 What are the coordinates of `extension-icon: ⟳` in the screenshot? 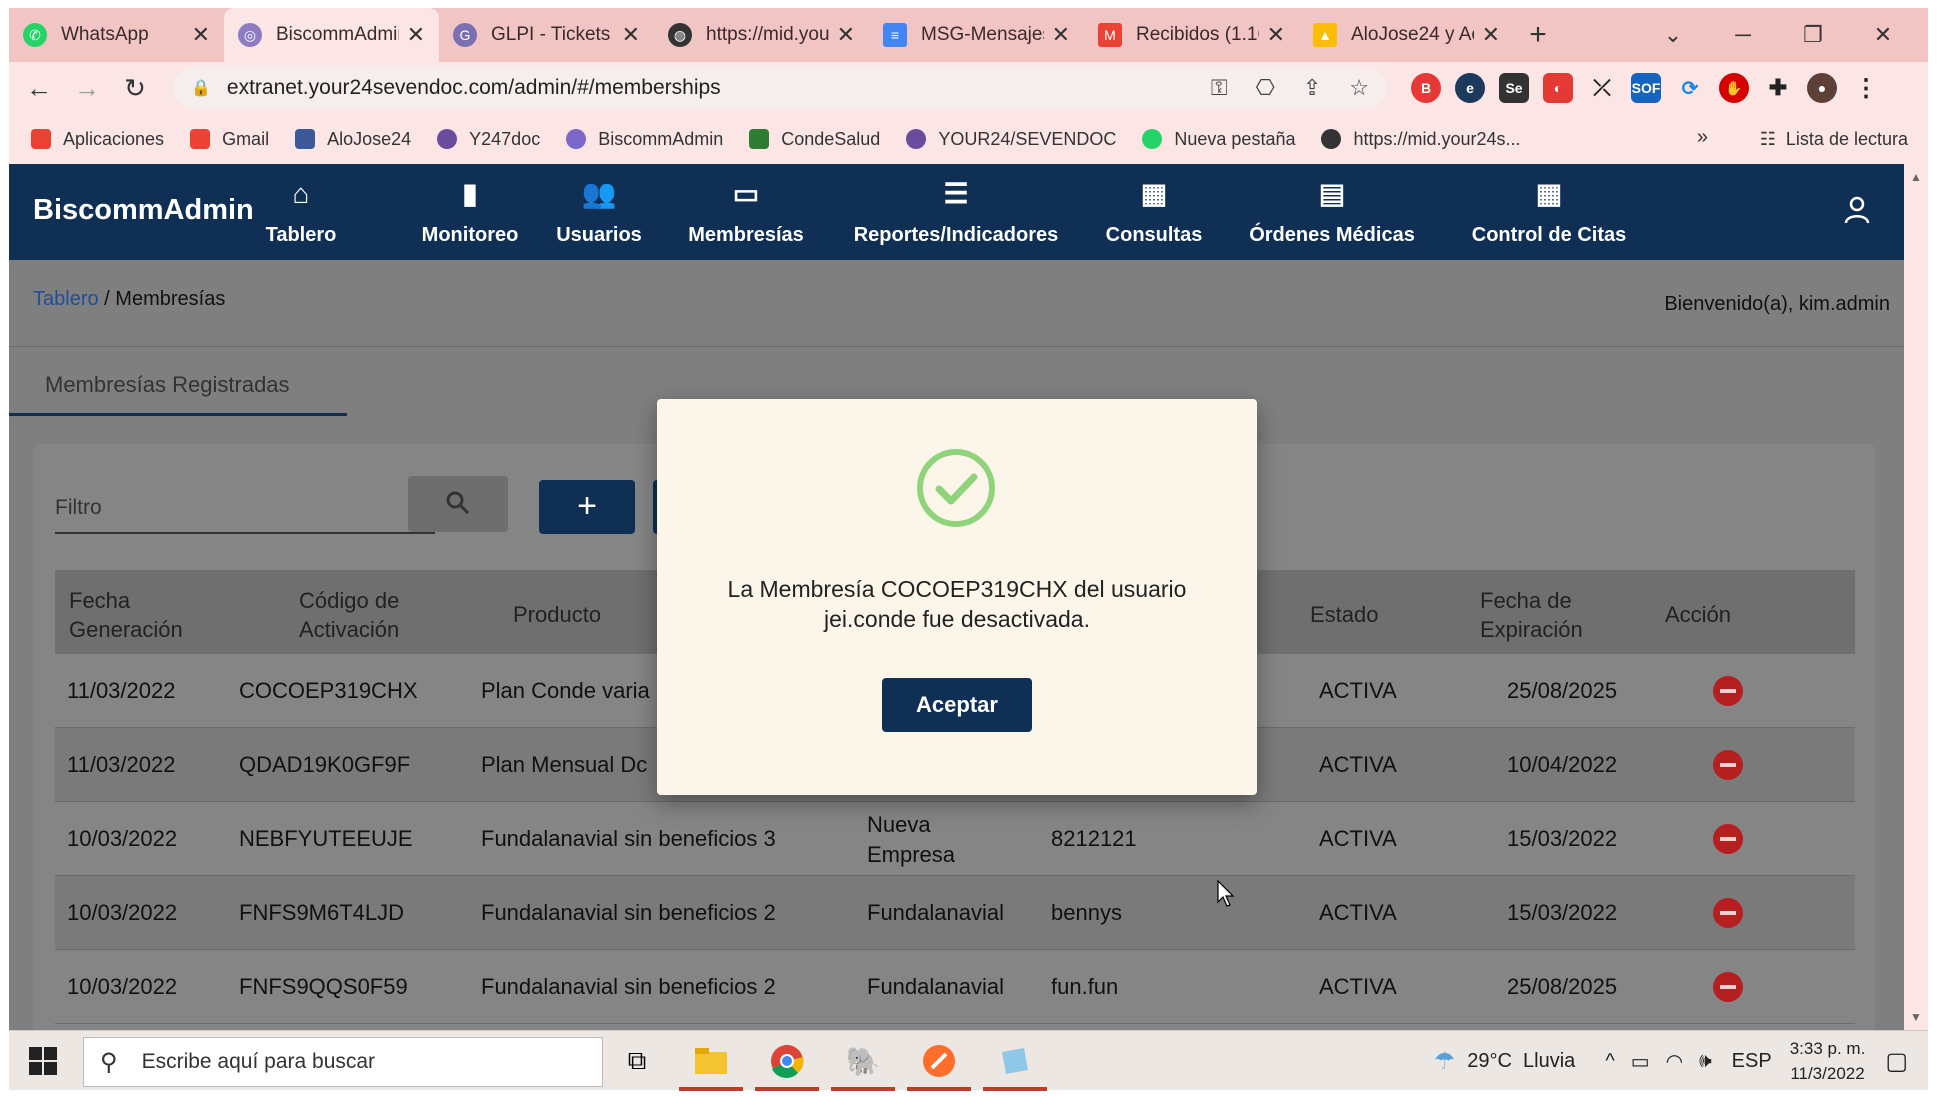 It's located at (1690, 88).